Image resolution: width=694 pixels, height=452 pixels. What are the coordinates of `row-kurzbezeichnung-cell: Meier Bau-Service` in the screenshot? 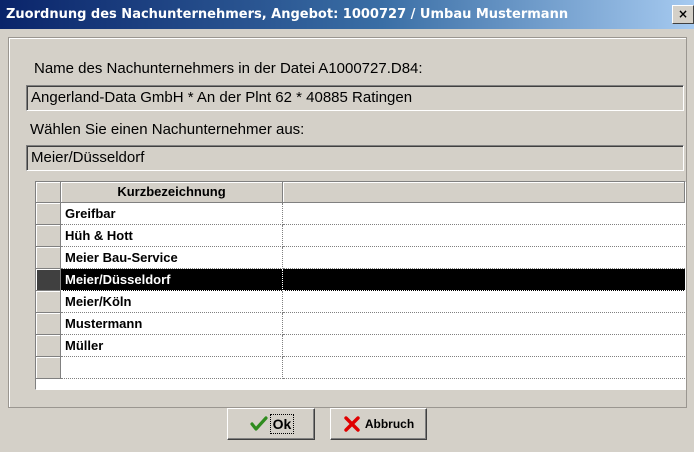 It's located at (172, 258).